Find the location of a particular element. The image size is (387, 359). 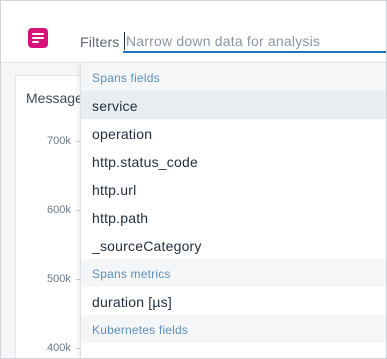

option-label: _sourceCategory is located at coordinates (147, 246).